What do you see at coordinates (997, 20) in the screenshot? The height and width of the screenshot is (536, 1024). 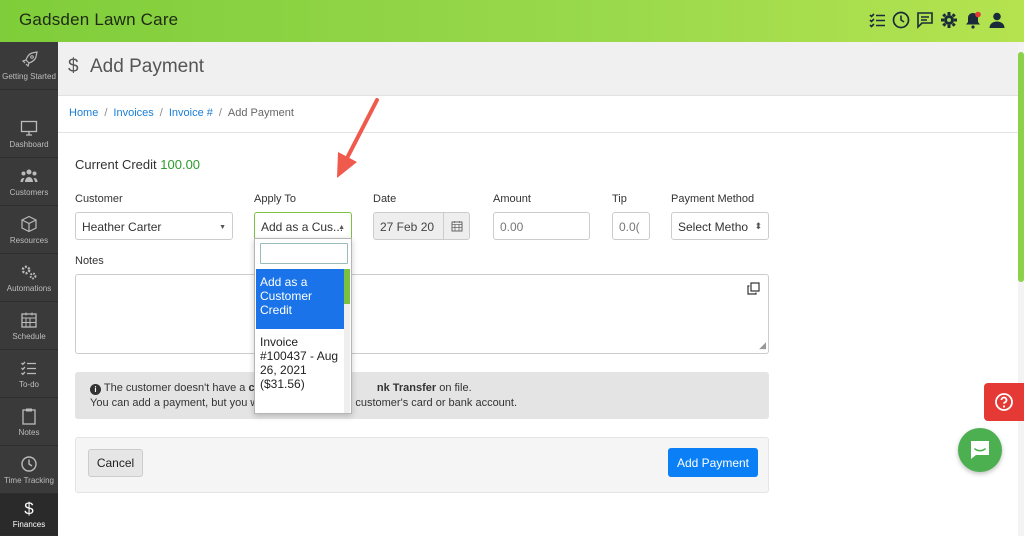 I see `user-icon` at bounding box center [997, 20].